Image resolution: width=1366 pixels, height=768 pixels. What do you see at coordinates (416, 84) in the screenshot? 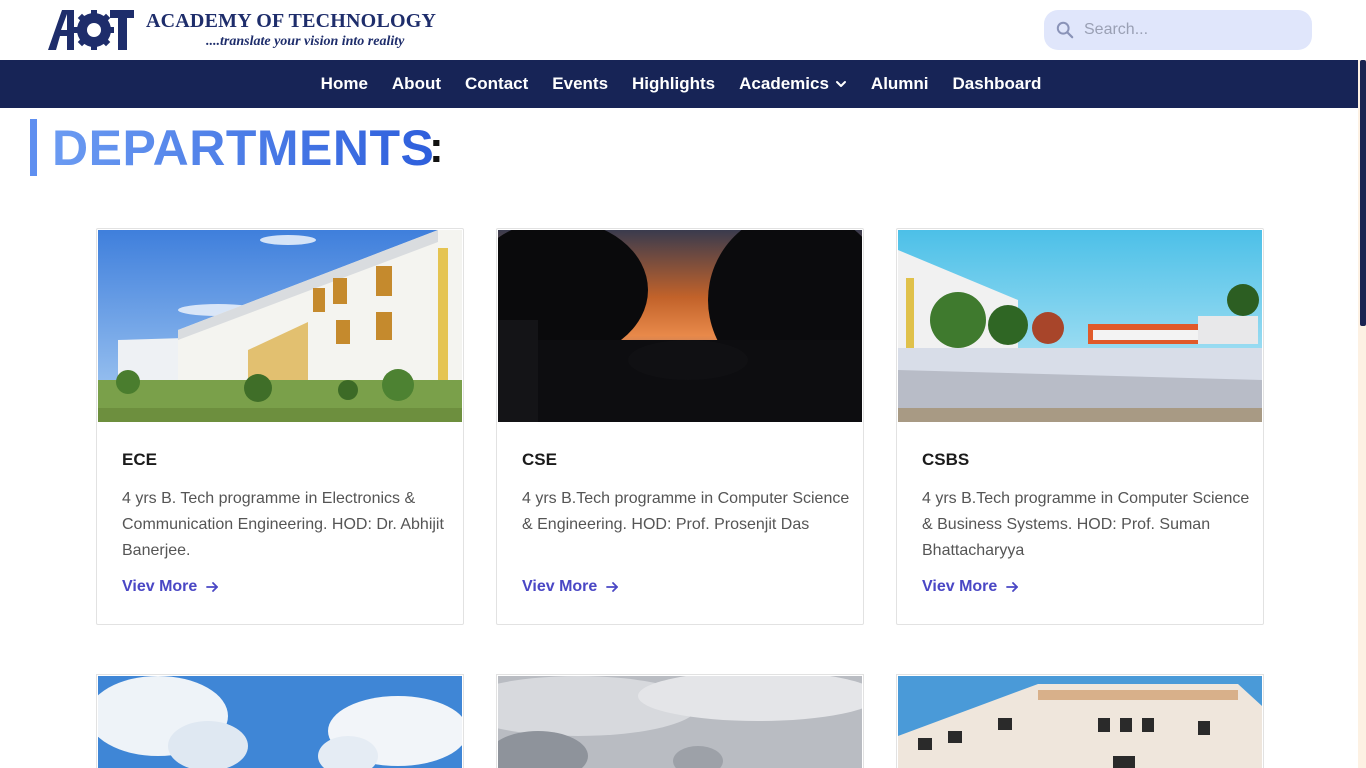
I see `nav-about: About` at bounding box center [416, 84].